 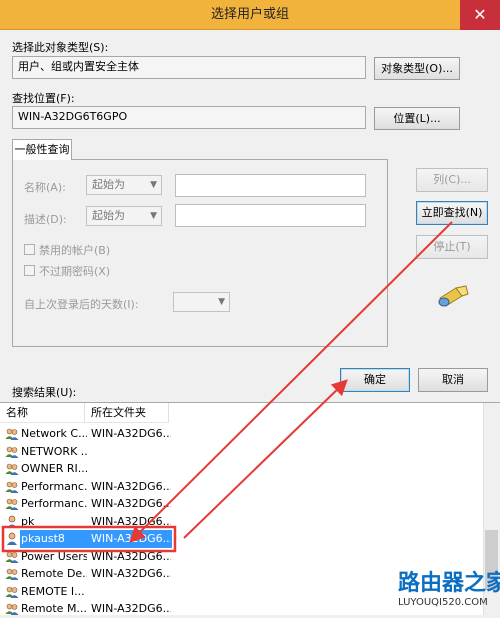 I want to click on name-mode-select: 起始为 ▼, so click(x=124, y=185).